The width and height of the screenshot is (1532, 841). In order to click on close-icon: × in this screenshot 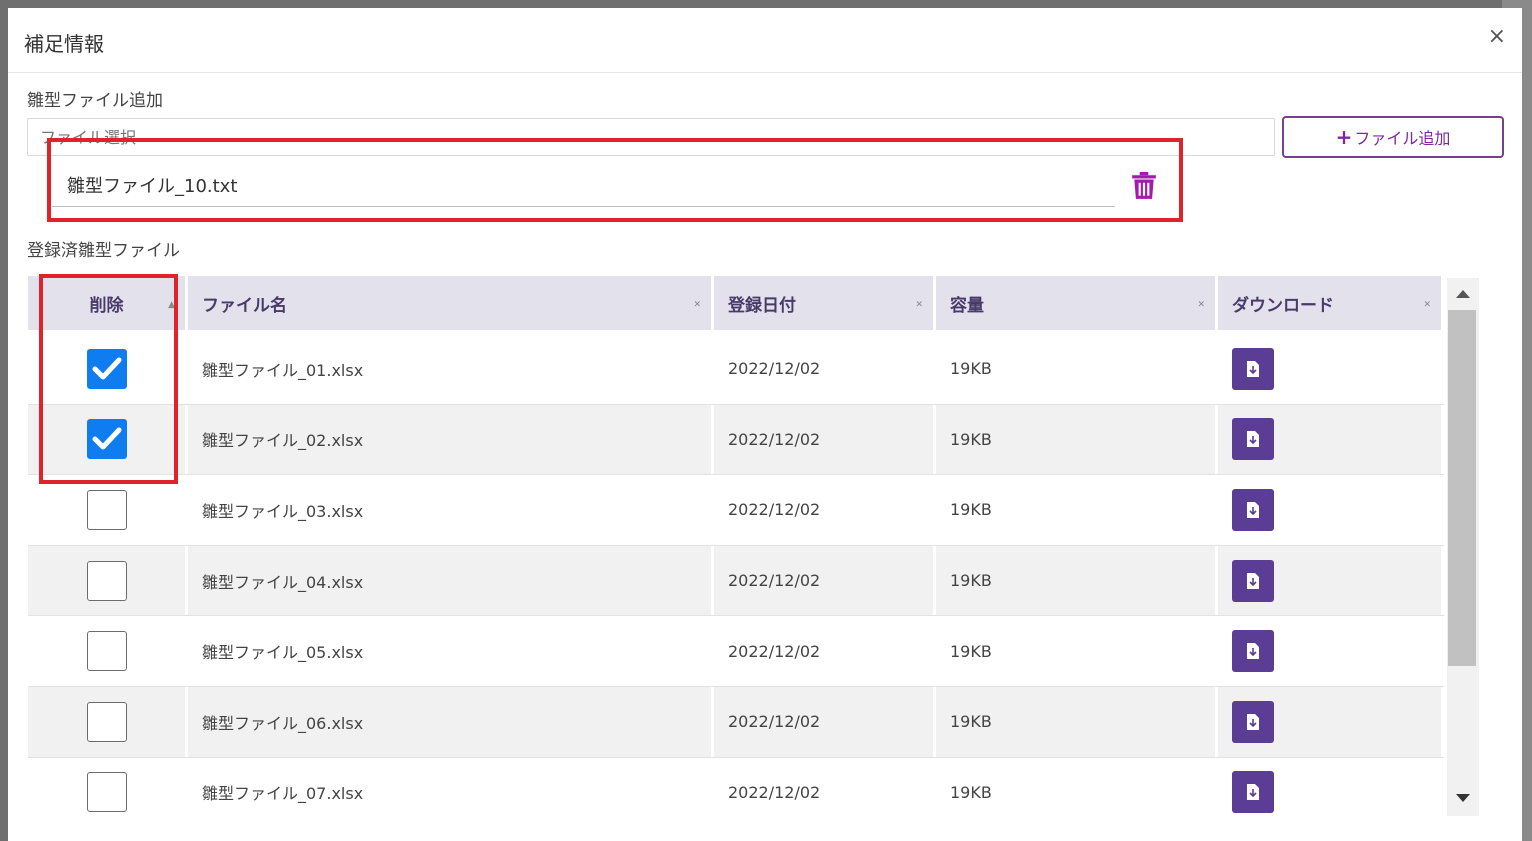, I will do `click(1497, 37)`.